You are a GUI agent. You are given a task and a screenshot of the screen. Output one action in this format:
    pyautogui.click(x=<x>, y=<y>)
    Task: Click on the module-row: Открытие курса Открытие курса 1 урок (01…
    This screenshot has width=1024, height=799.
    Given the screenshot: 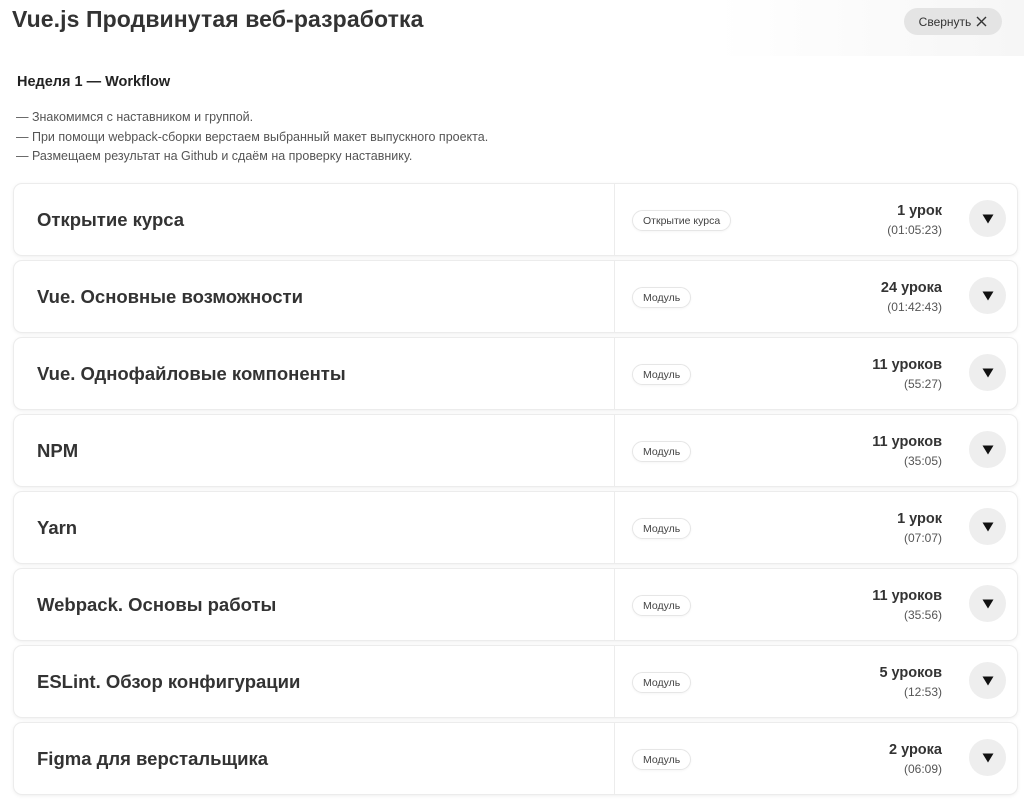 What is the action you would take?
    pyautogui.click(x=515, y=219)
    